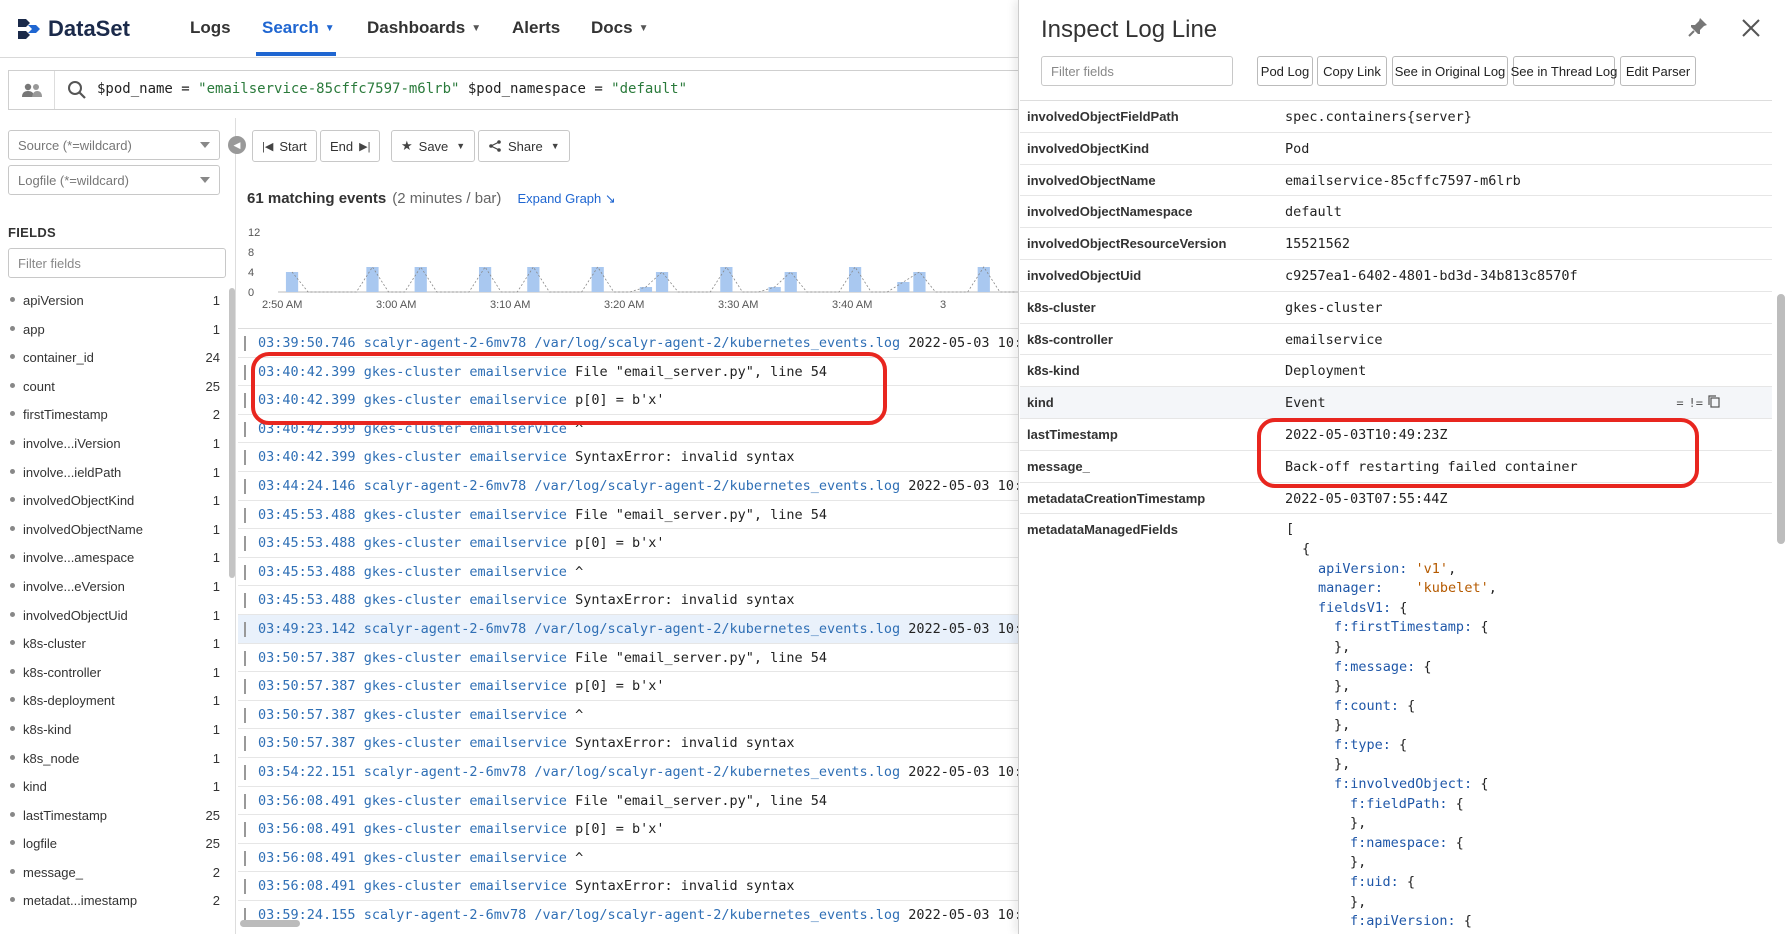 The height and width of the screenshot is (934, 1789). I want to click on field-item: metadat...imestamp 2, so click(112, 900).